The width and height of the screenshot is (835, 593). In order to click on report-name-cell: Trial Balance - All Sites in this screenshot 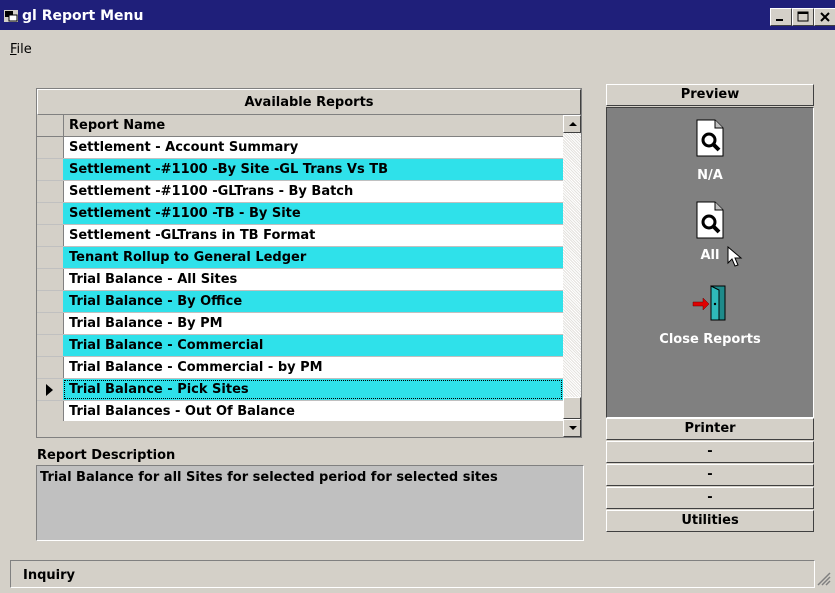, I will do `click(313, 279)`.